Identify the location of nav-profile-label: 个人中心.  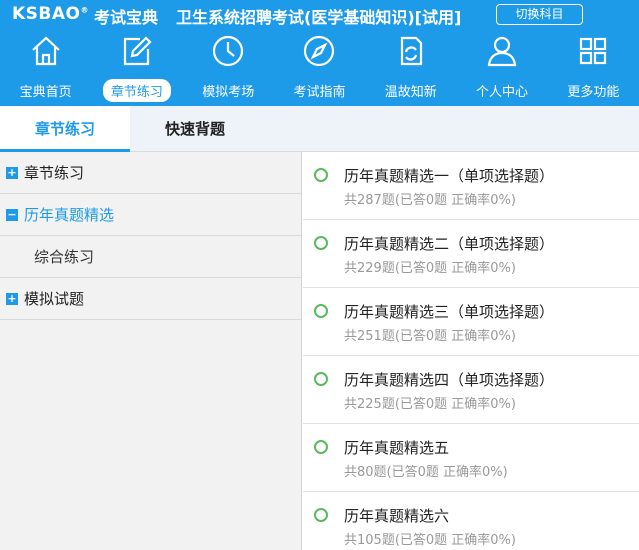
(502, 92).